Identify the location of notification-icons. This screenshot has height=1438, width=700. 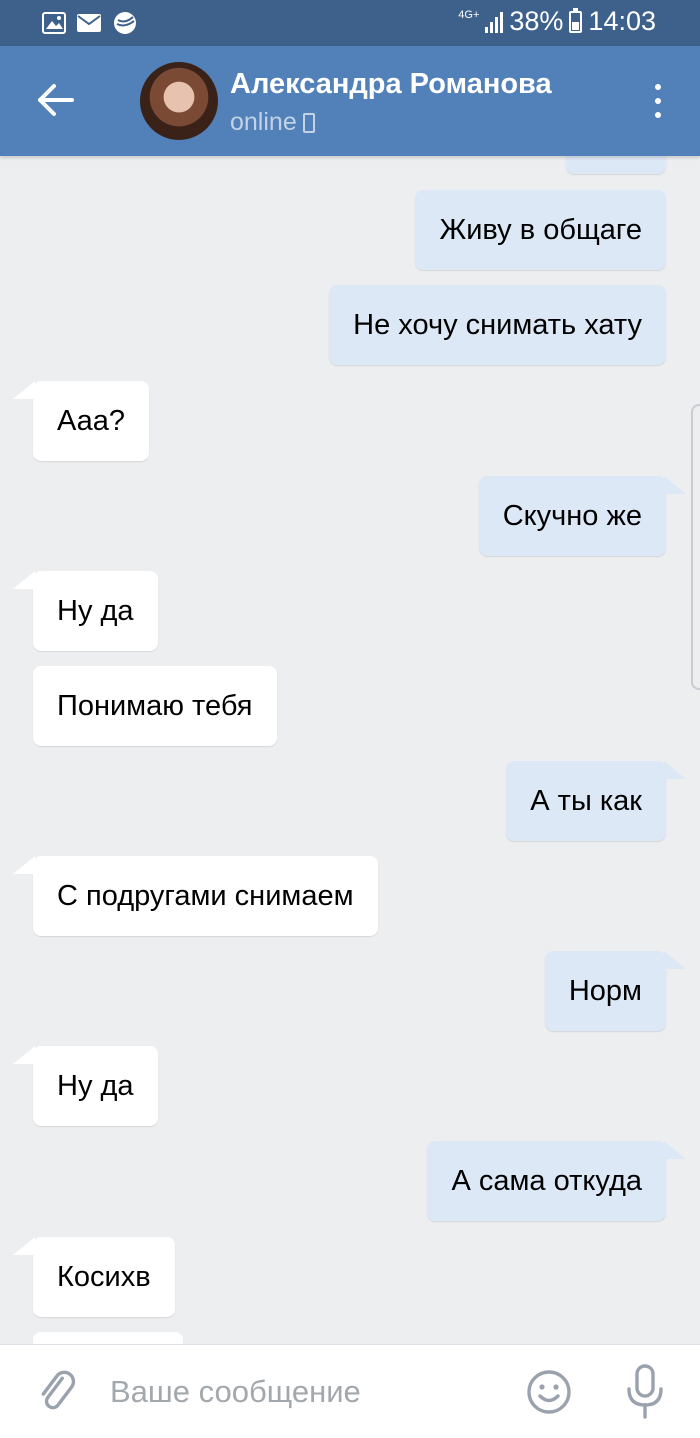
(90, 23).